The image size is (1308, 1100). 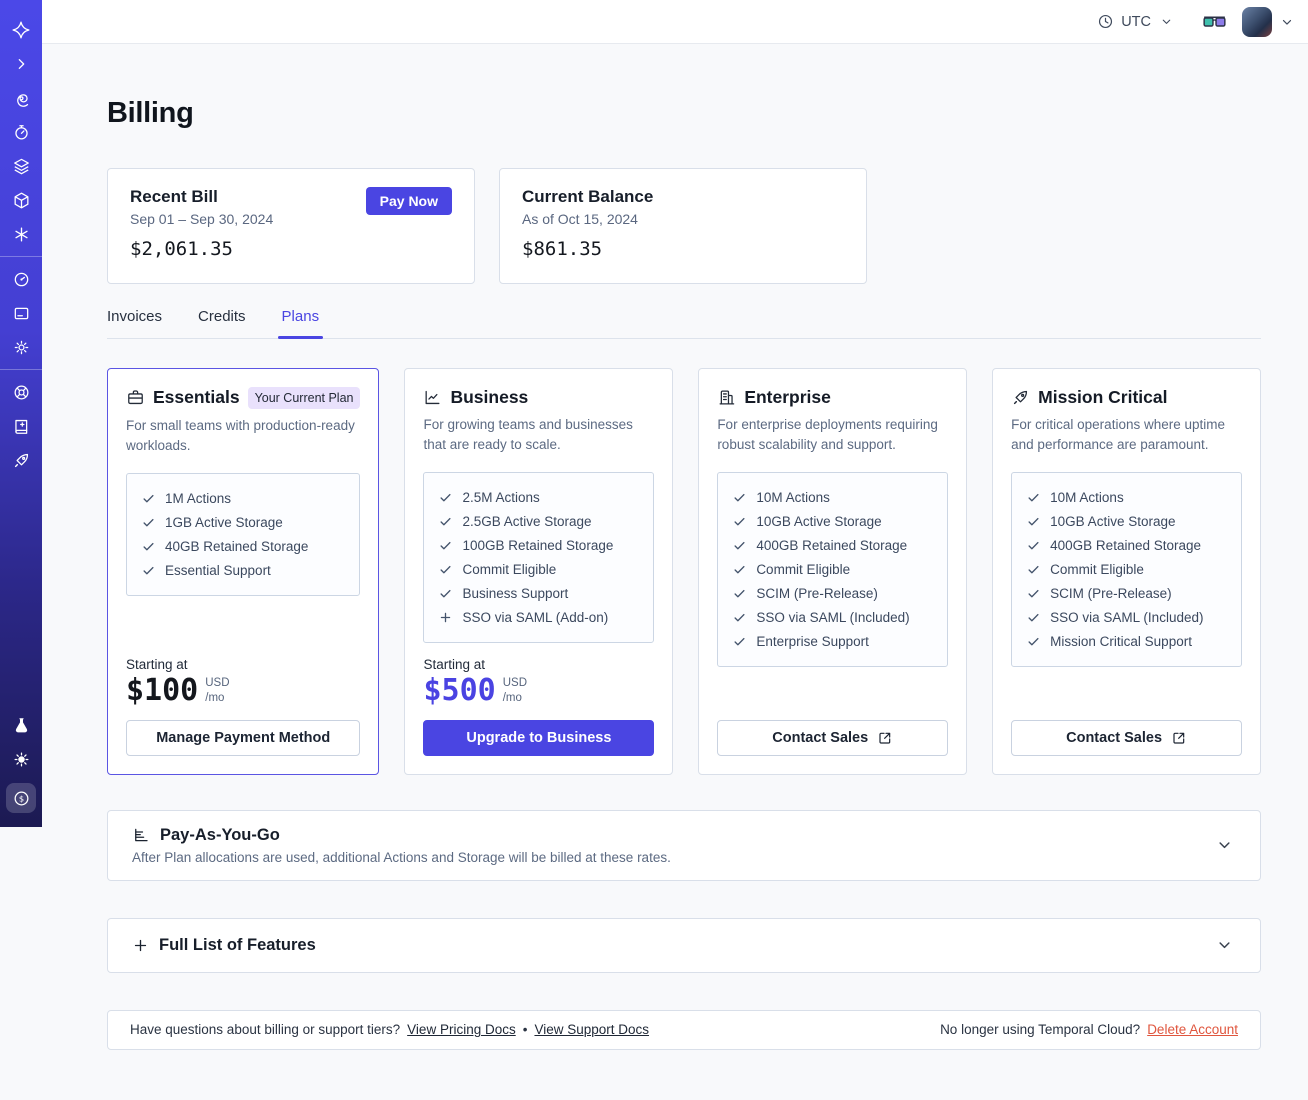 I want to click on sun-icon, so click(x=21, y=759).